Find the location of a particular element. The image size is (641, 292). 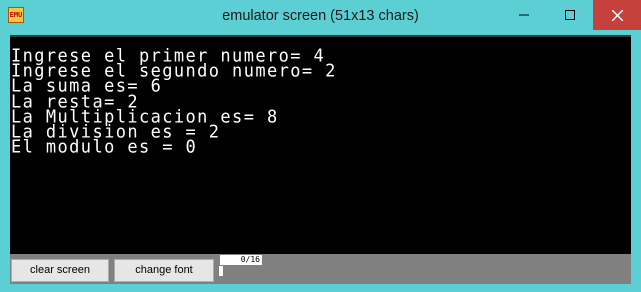

change-font-button: change font is located at coordinates (164, 270).